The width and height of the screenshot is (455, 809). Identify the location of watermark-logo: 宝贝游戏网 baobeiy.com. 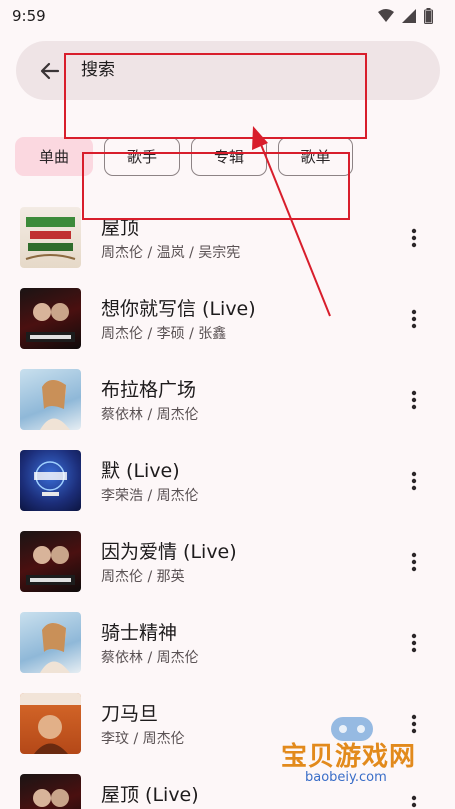
(352, 752).